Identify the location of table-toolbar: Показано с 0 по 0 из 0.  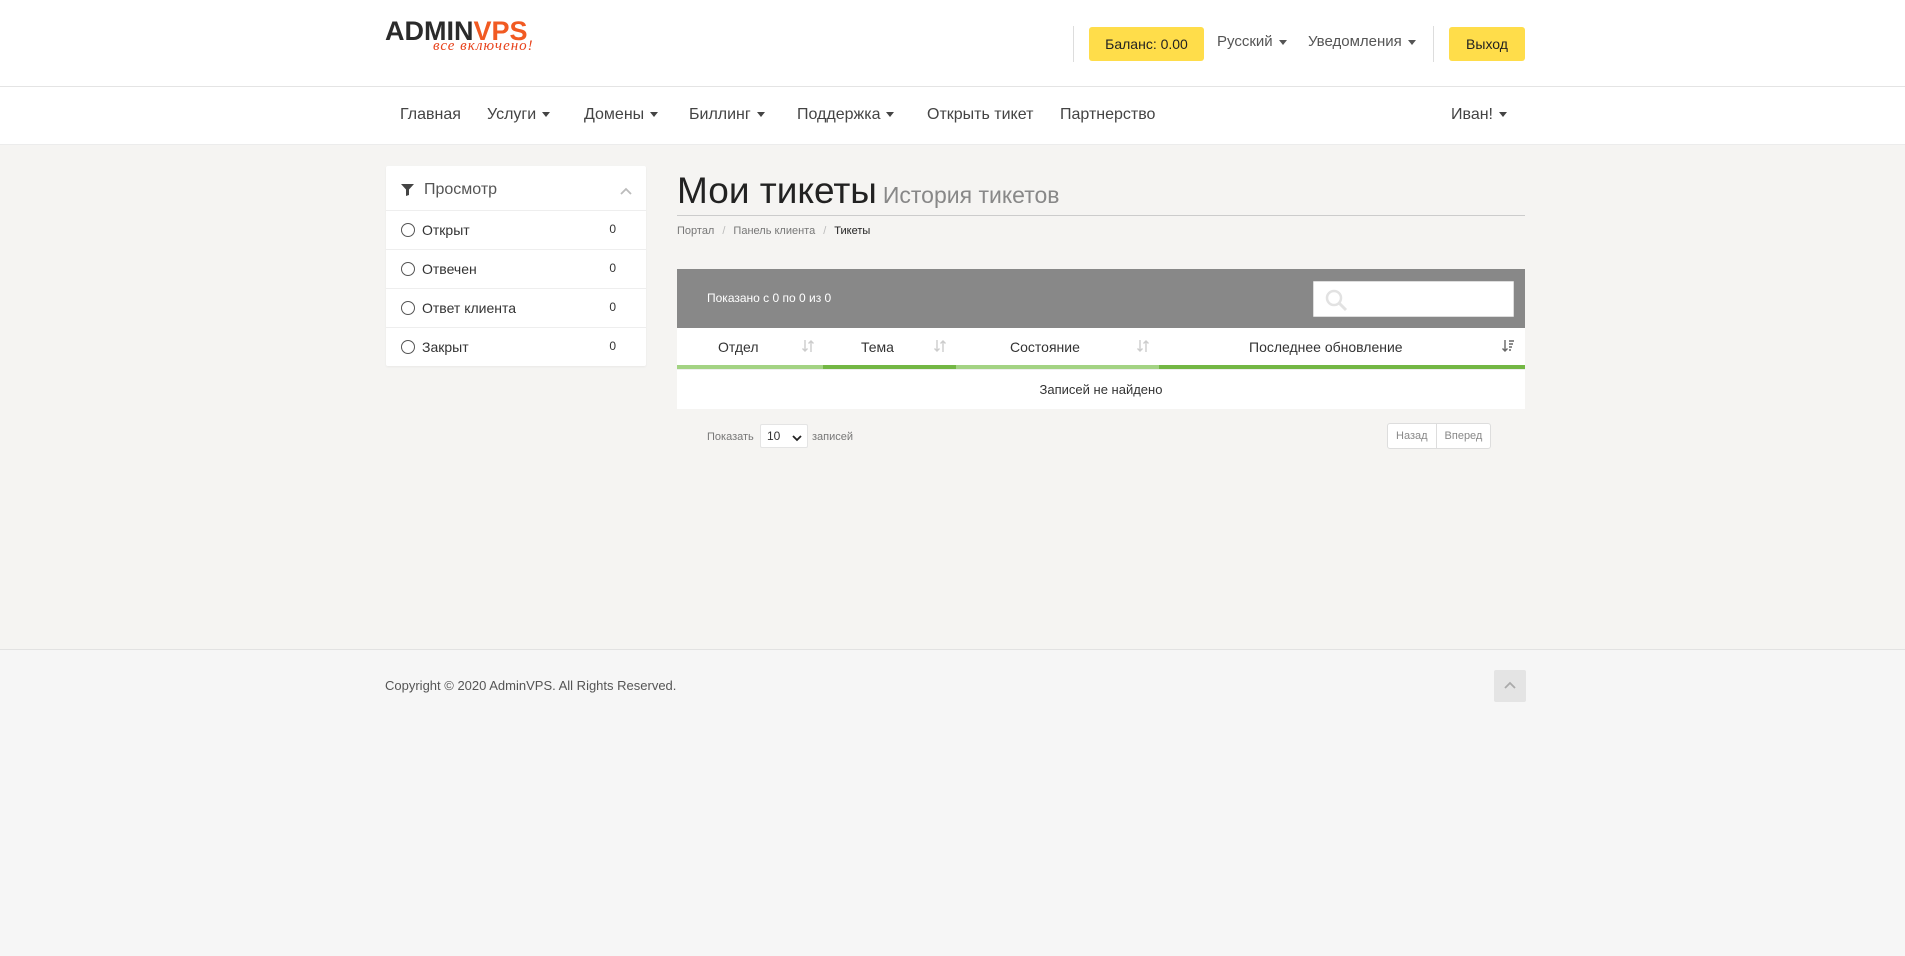
(1101, 298).